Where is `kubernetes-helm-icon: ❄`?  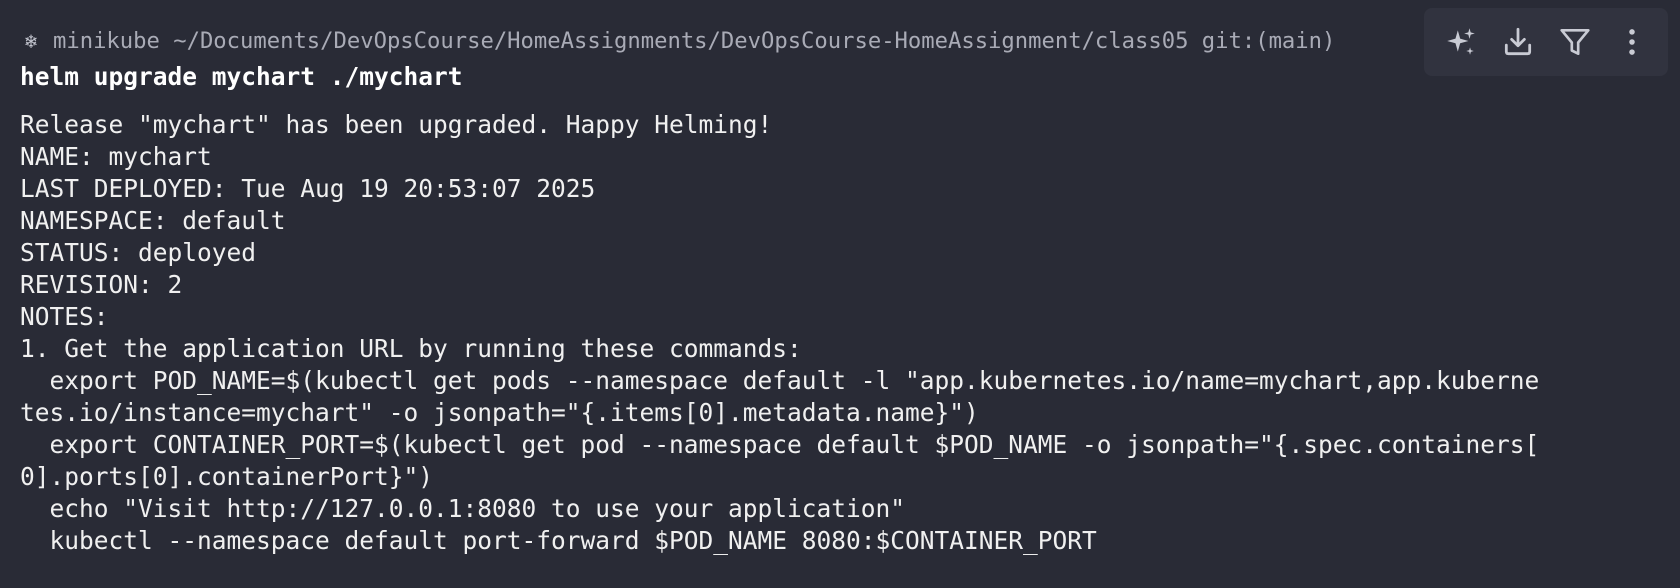
kubernetes-helm-icon: ❄ is located at coordinates (31, 41).